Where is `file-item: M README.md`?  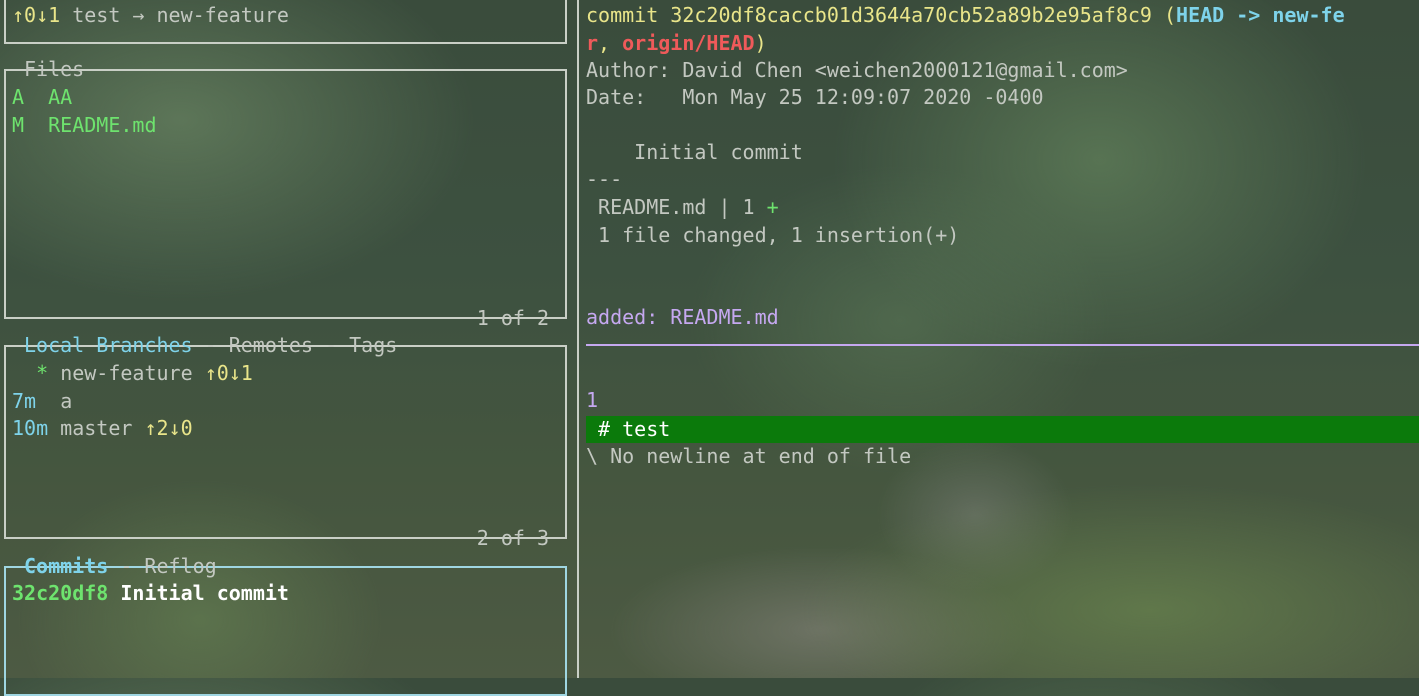 file-item: M README.md is located at coordinates (84, 125).